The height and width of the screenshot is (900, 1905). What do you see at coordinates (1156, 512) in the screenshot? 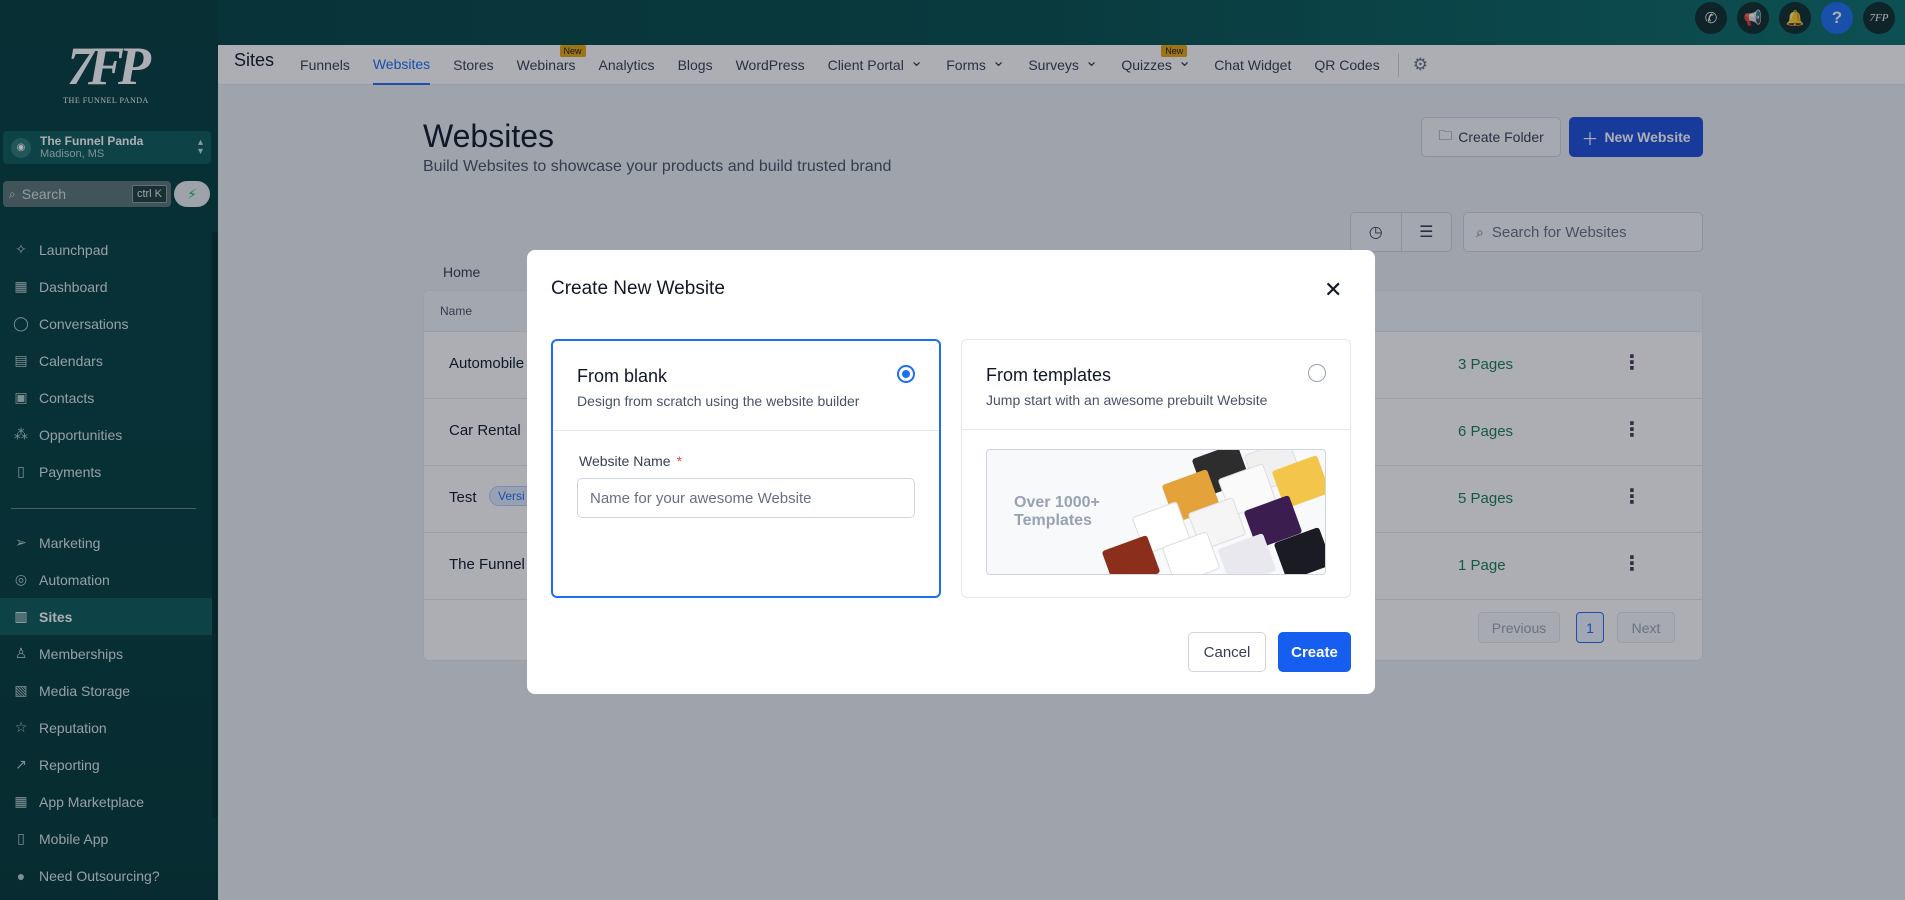
I see `templates-banner: Over 1000+ Templates` at bounding box center [1156, 512].